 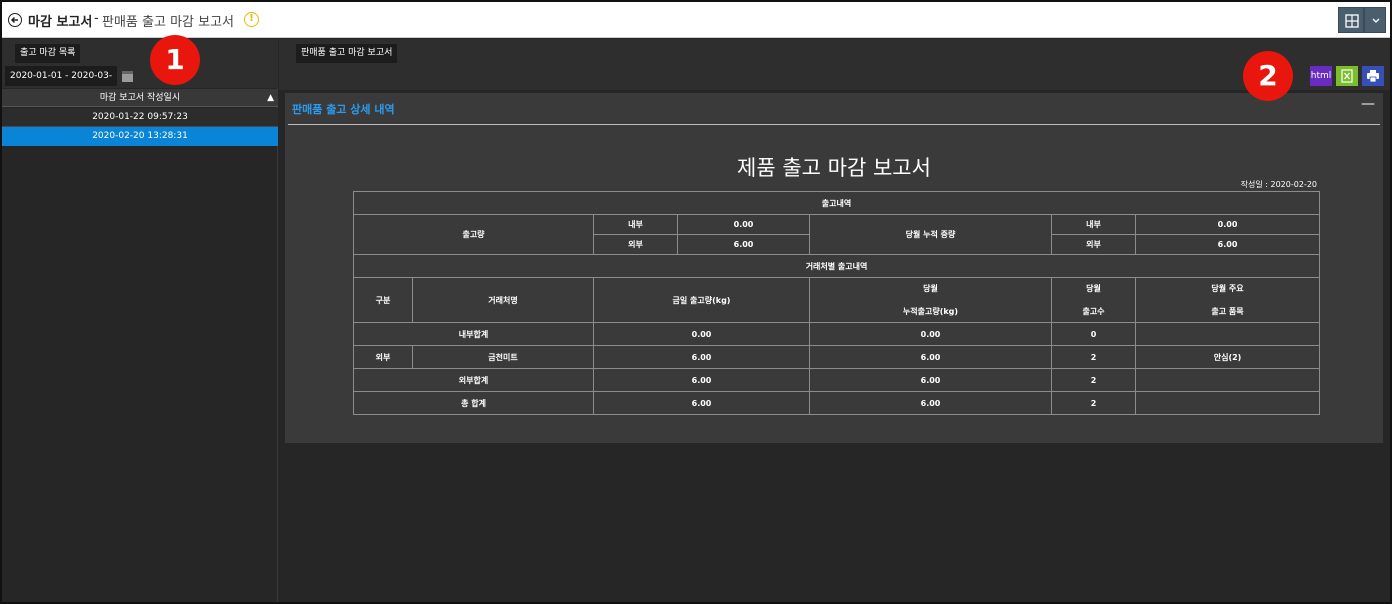 I want to click on col-header-count-line1: 당월, so click(x=1093, y=288).